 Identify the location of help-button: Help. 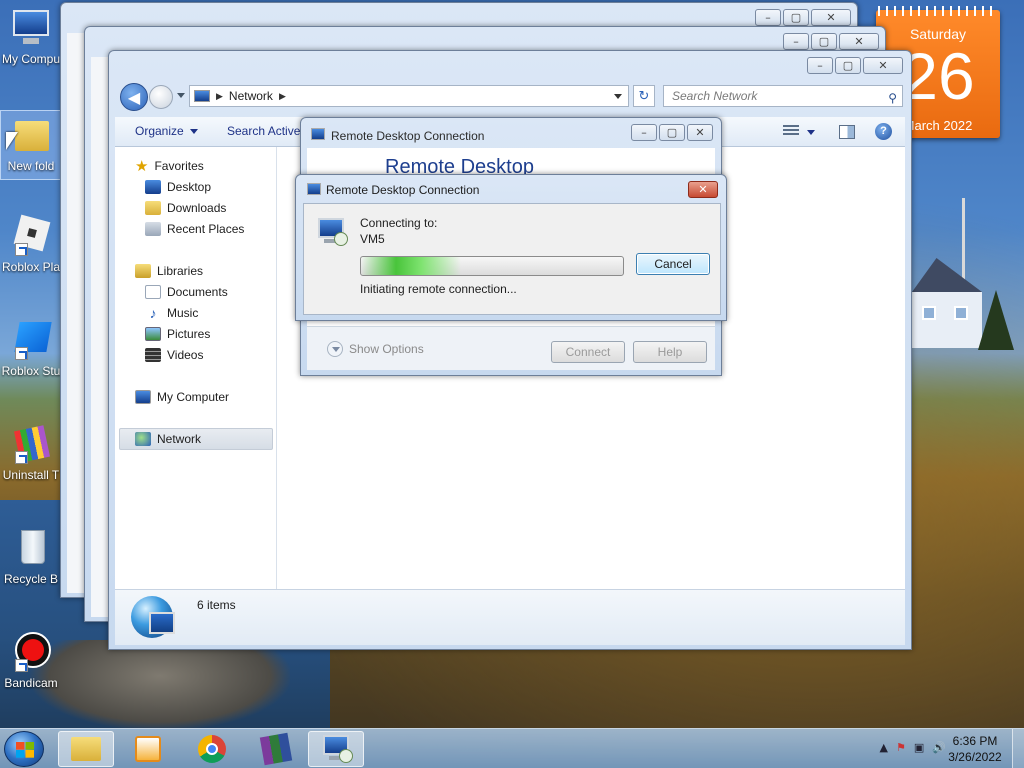
(670, 352).